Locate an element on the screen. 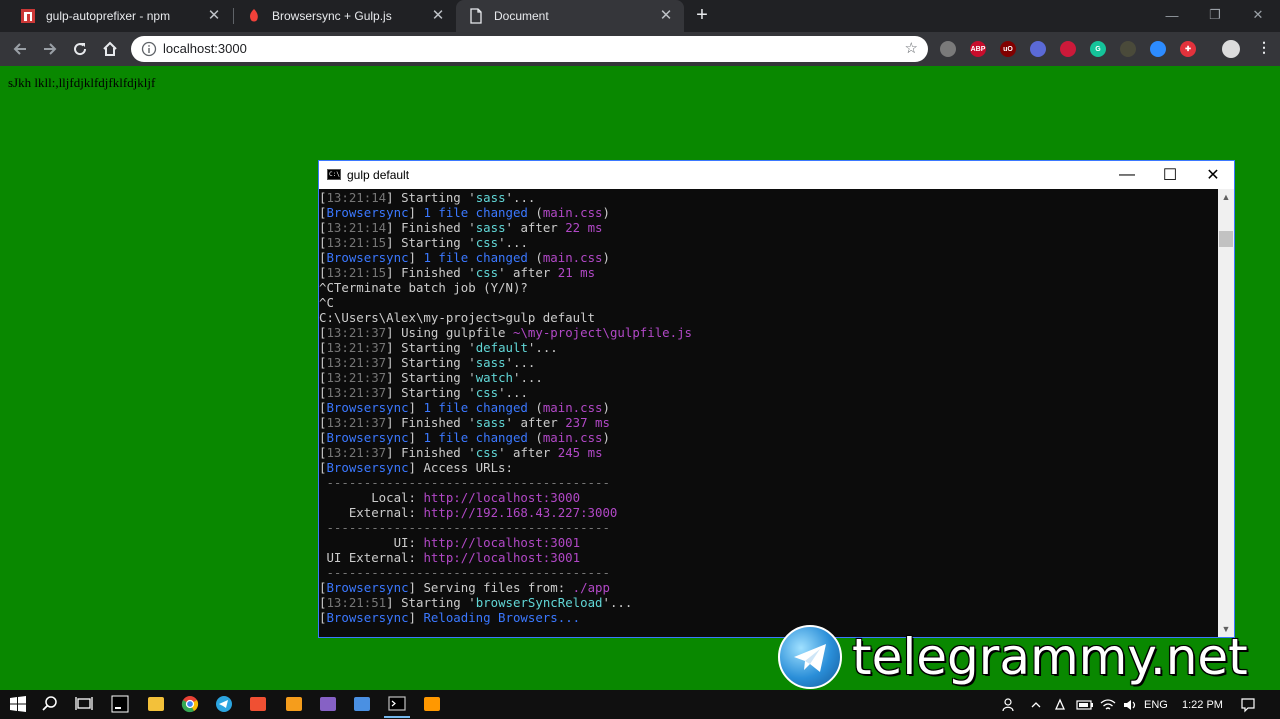 This screenshot has width=1280, height=719. scrollbar-thumb is located at coordinates (1226, 239).